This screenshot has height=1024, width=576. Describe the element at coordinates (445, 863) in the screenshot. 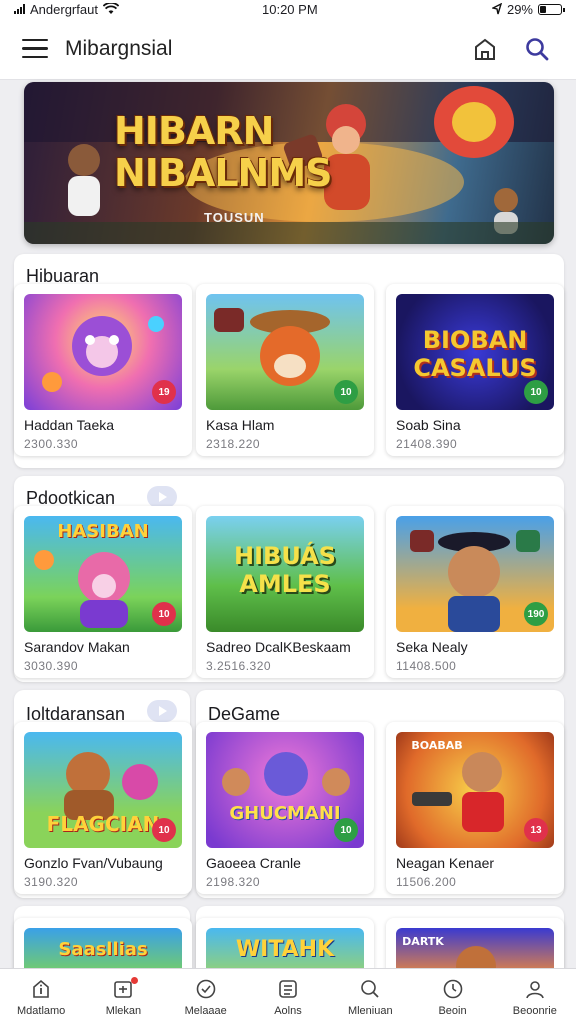

I see `game-title: Neagan Kenaer` at that location.